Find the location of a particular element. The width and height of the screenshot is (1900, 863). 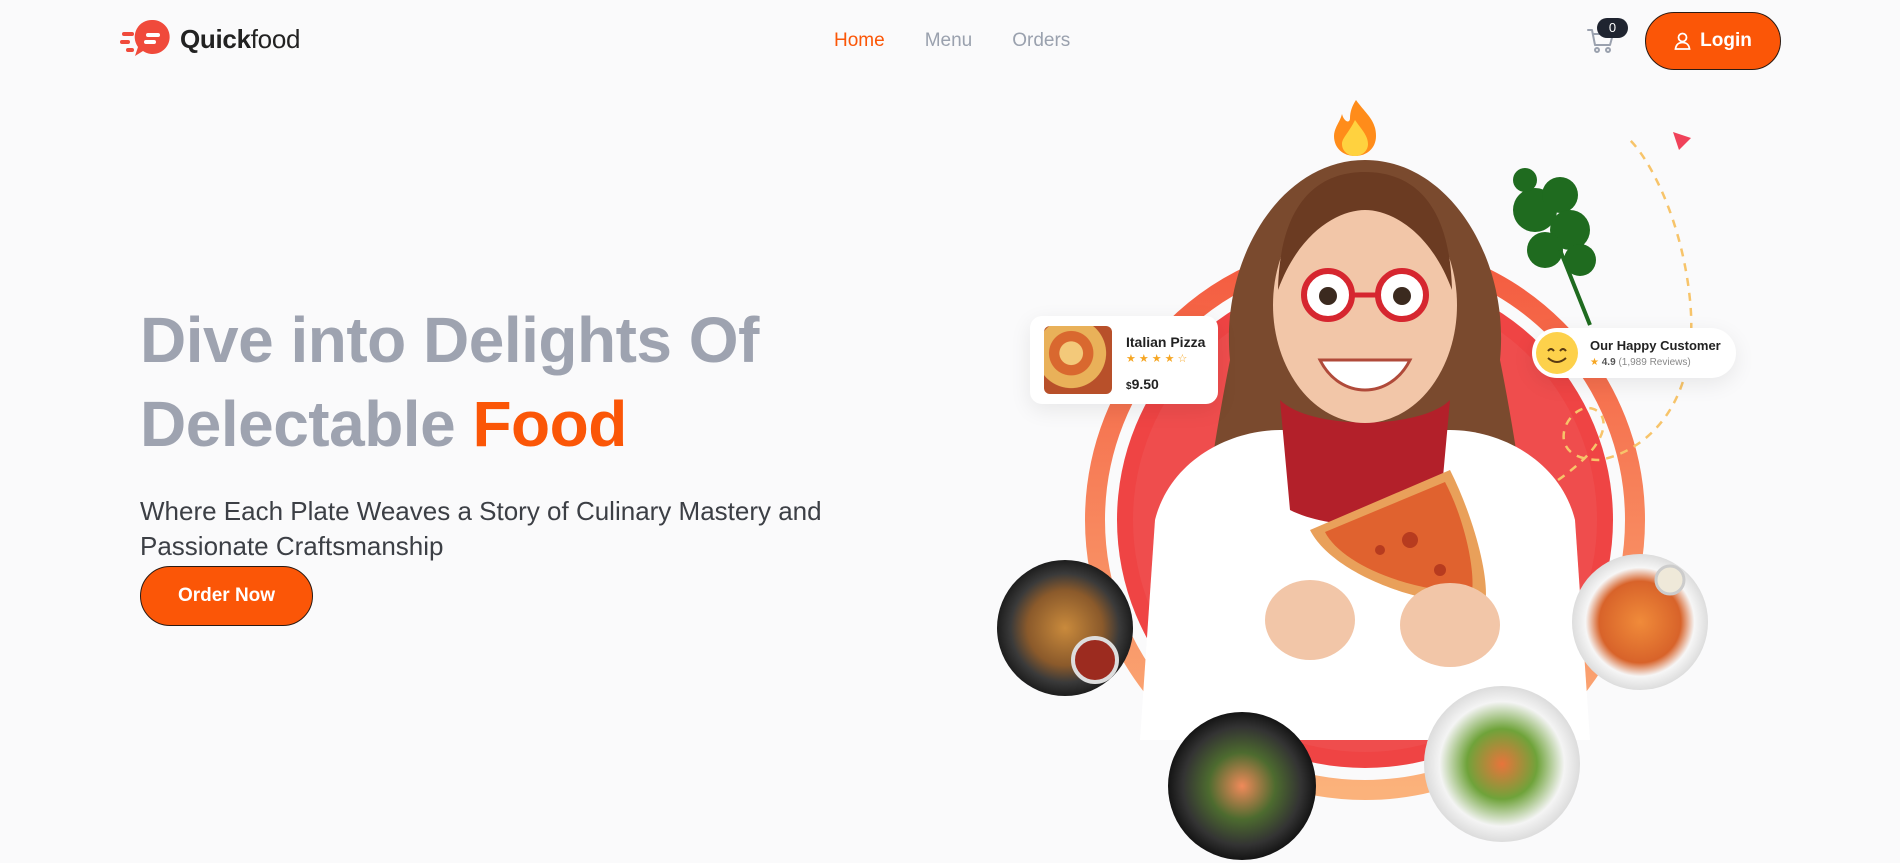

user-icon is located at coordinates (1682, 41).